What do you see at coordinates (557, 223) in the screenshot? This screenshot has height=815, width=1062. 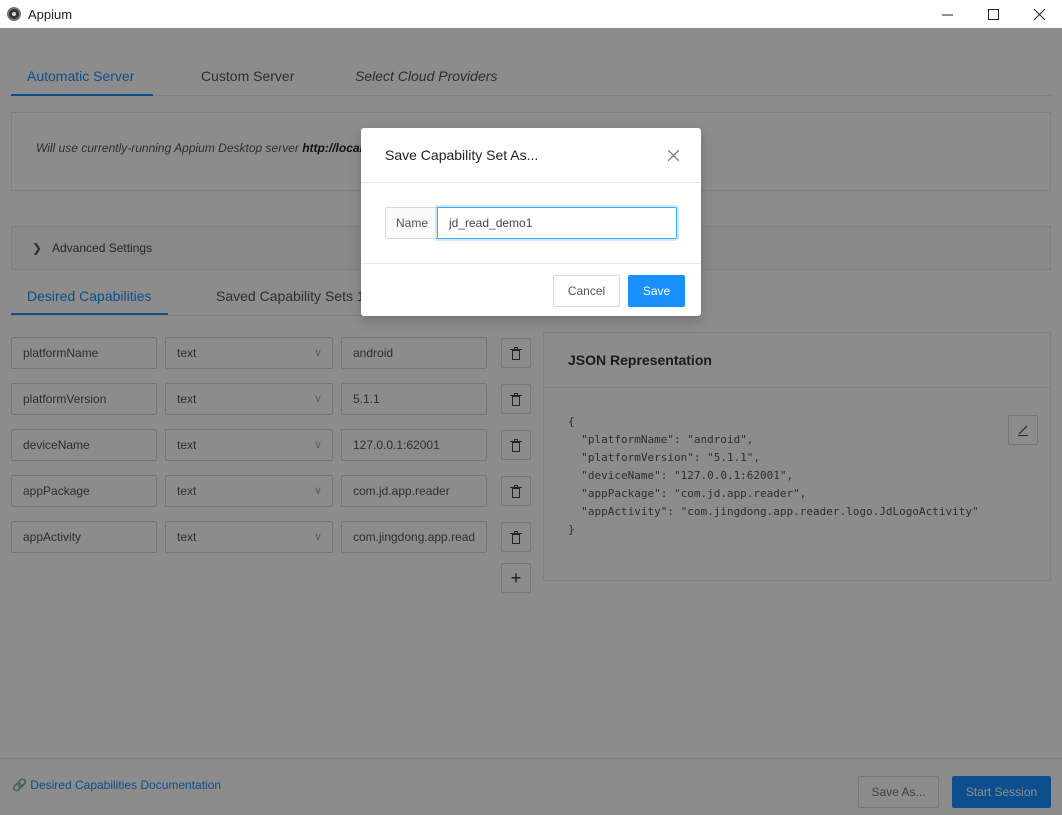 I see `capability-set-name-input` at bounding box center [557, 223].